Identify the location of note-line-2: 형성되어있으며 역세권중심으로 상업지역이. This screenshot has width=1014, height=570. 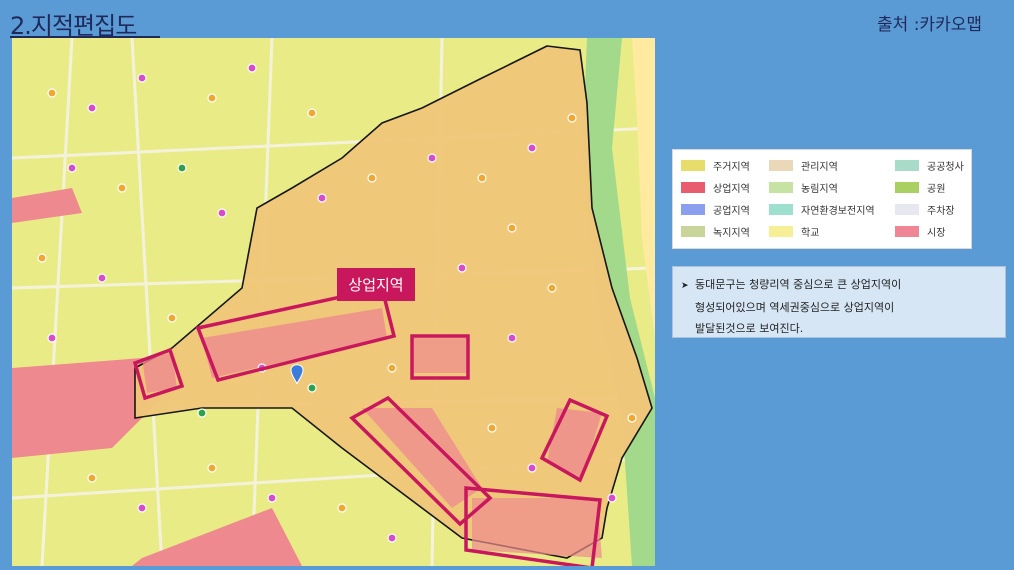
(795, 307).